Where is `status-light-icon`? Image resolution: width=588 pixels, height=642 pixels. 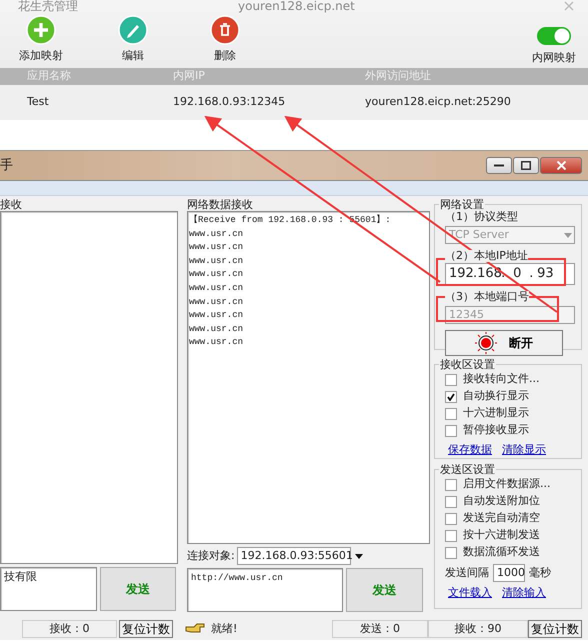
status-light-icon is located at coordinates (486, 343).